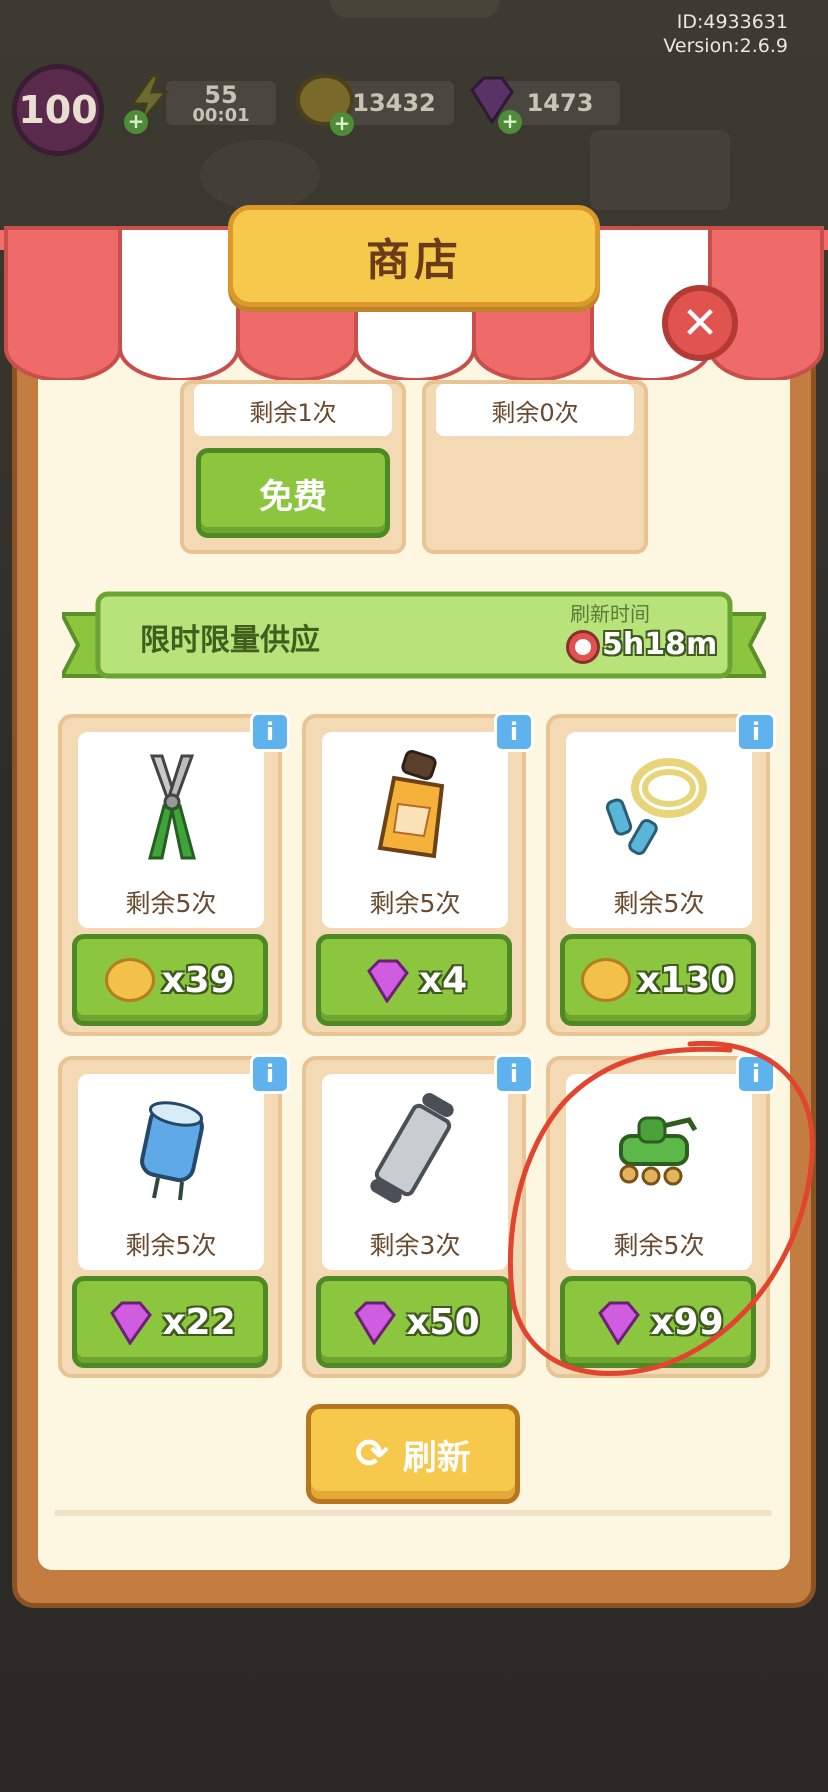 The width and height of the screenshot is (828, 1792). I want to click on shop-item-card: 剩余5次 x130, so click(658, 875).